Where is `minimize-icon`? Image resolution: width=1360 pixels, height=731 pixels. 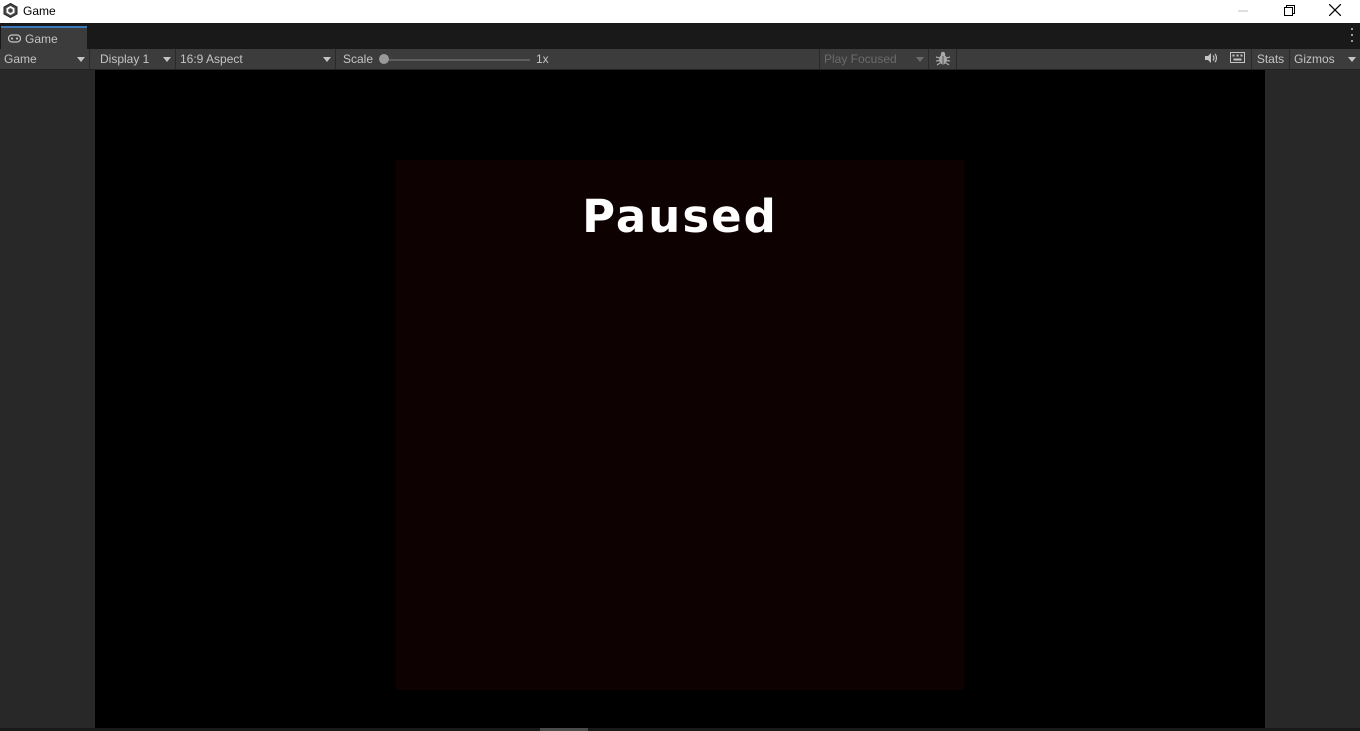
minimize-icon is located at coordinates (1243, 12).